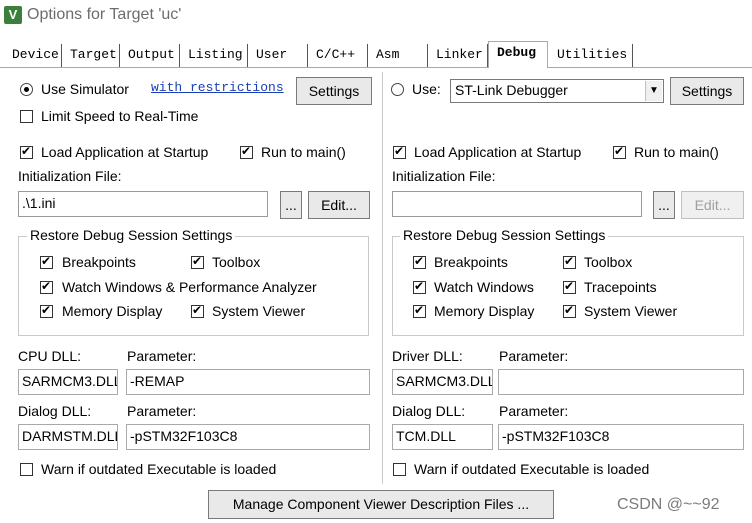 The width and height of the screenshot is (752, 523). Describe the element at coordinates (33, 55) in the screenshot. I see `tab-device: Device` at that location.